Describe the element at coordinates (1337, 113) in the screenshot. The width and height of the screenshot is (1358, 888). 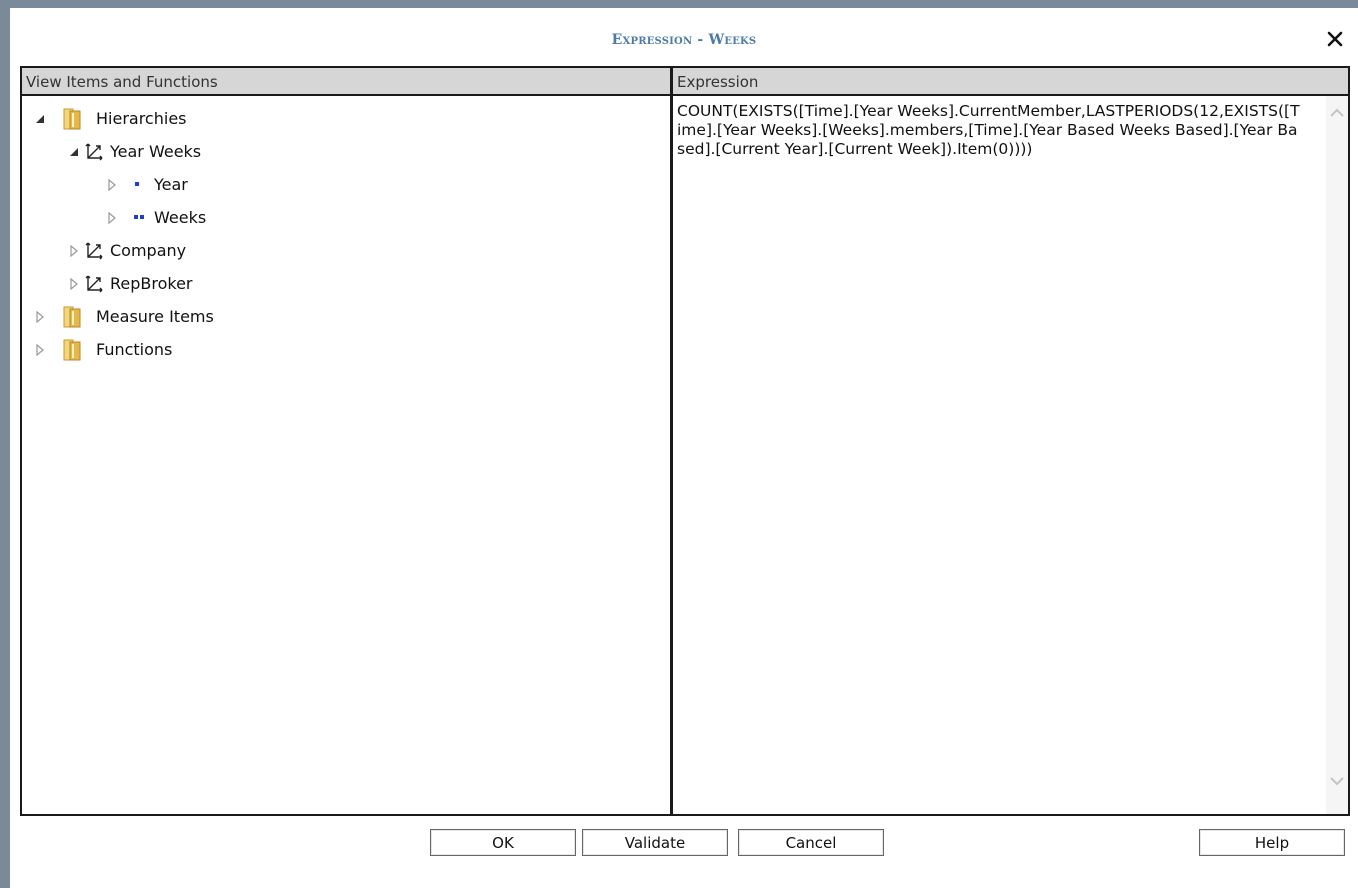
I see `chevron-up-icon` at that location.